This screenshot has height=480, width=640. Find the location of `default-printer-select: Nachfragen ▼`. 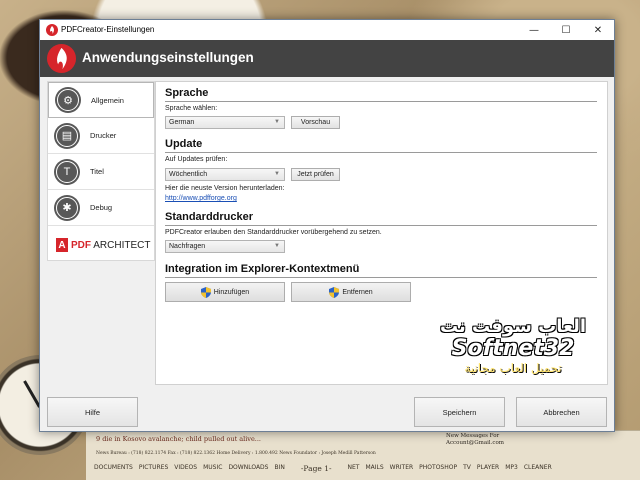

default-printer-select: Nachfragen ▼ is located at coordinates (225, 246).